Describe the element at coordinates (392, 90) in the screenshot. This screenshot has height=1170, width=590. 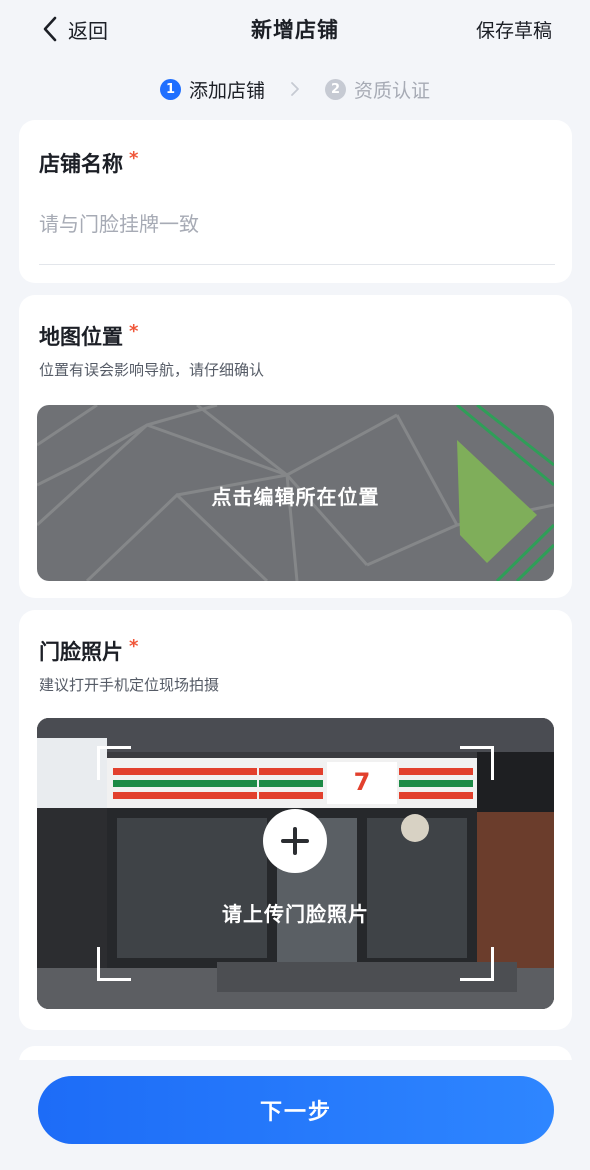
I see `step-2-label: 资质认证` at that location.